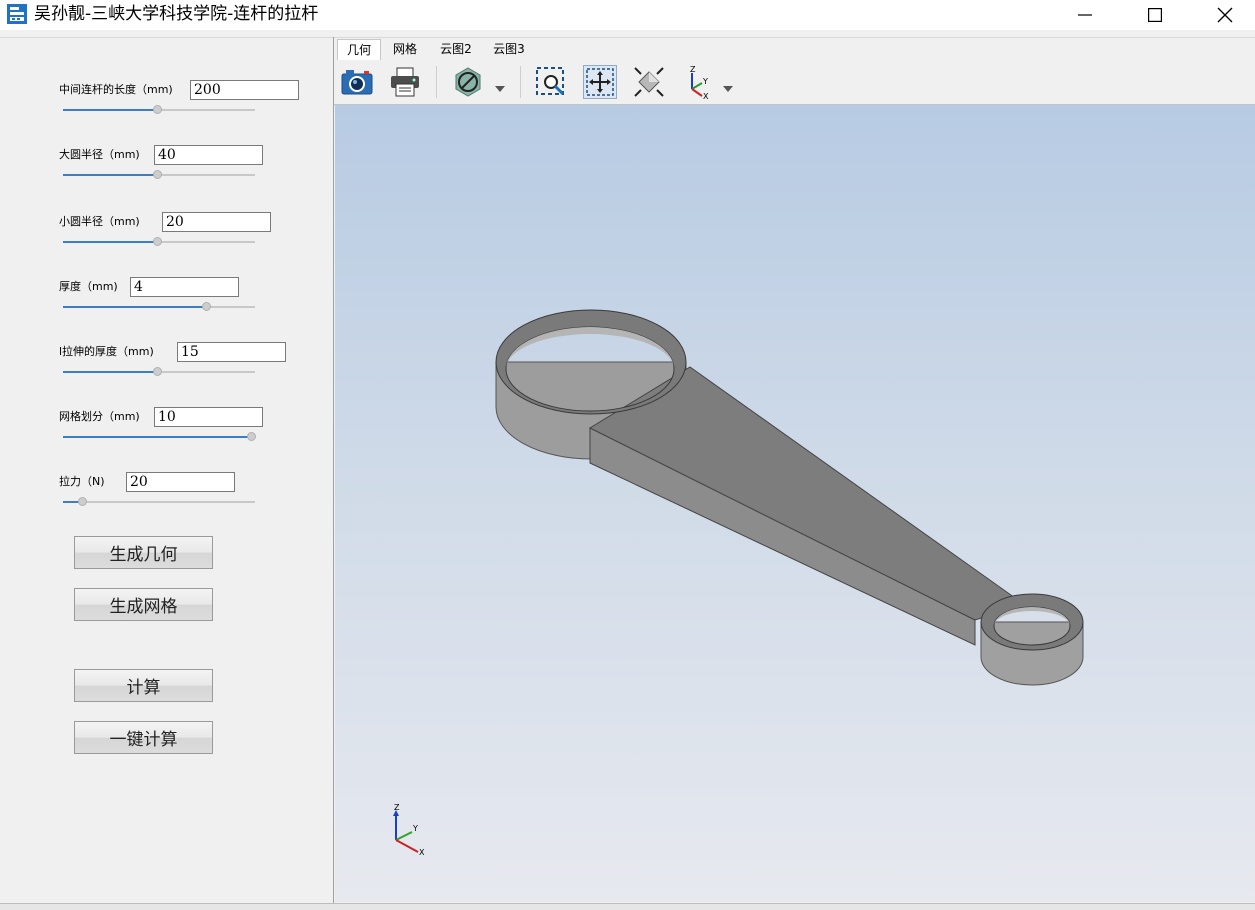  What do you see at coordinates (180, 482) in the screenshot?
I see `force-input: 20` at bounding box center [180, 482].